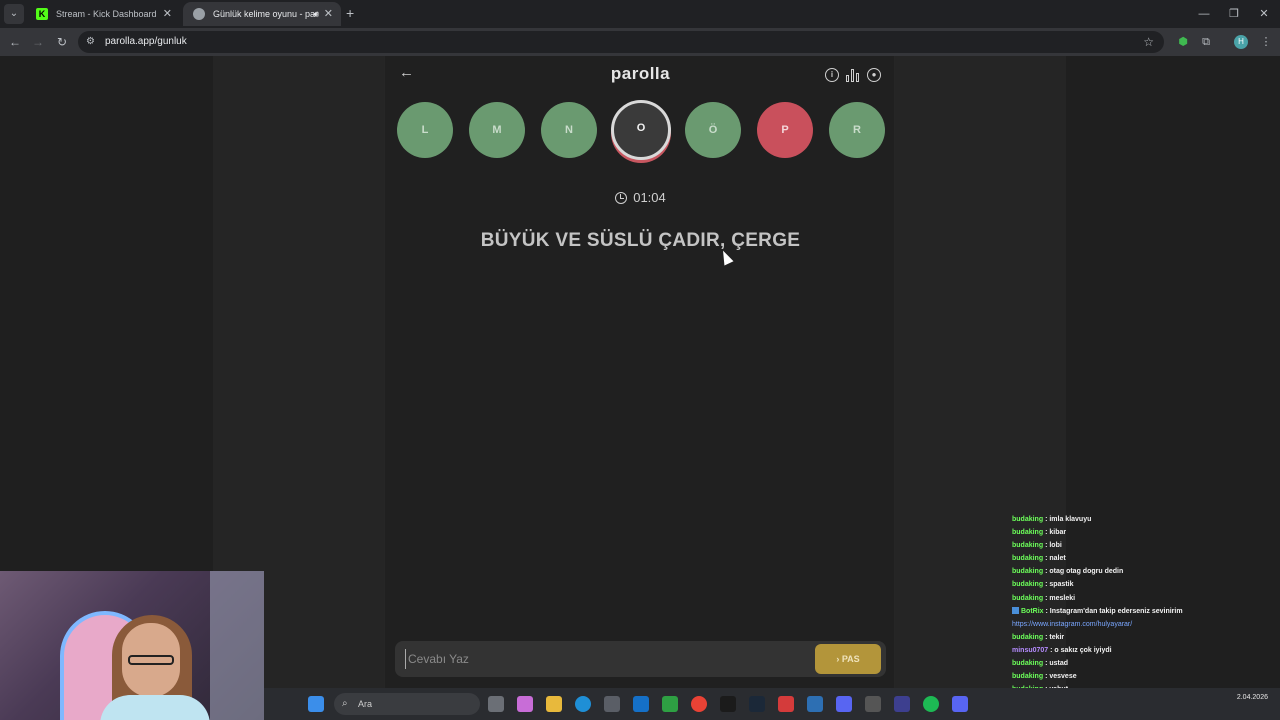 The image size is (1280, 720). Describe the element at coordinates (1057, 559) in the screenshot. I see `chat-message: nalet` at that location.